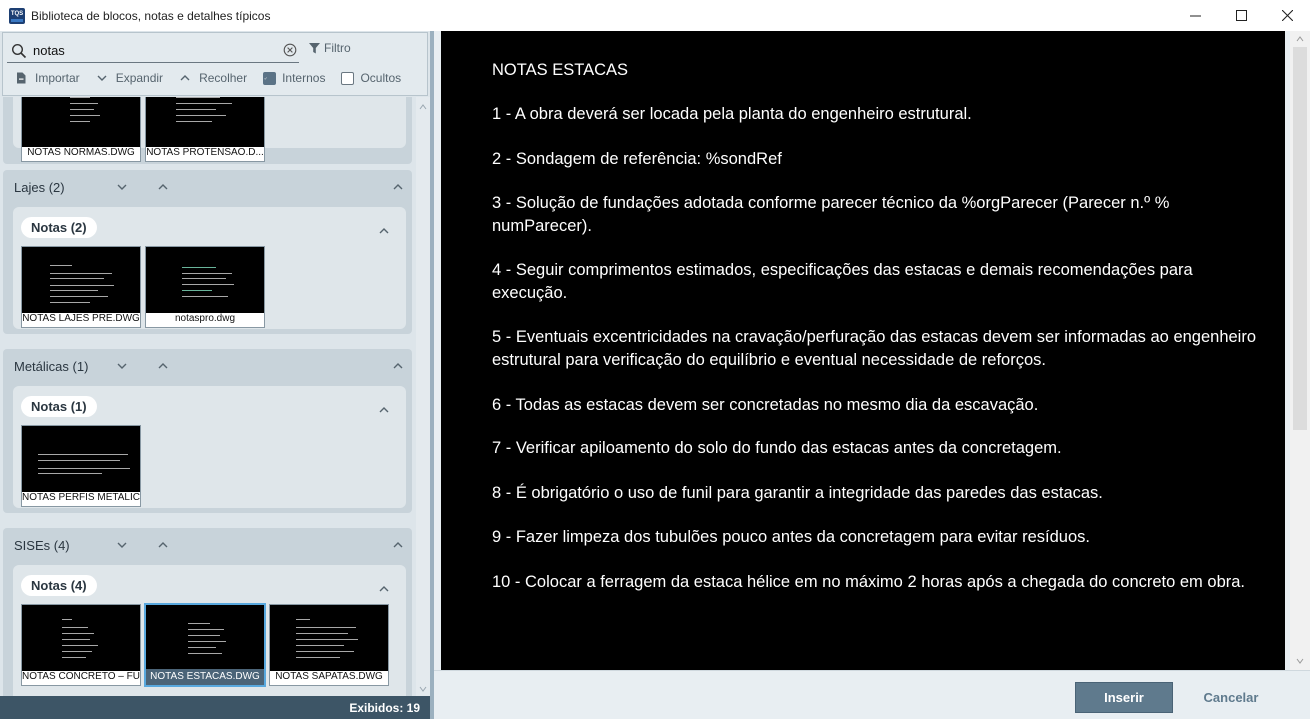 This screenshot has height=719, width=1310. Describe the element at coordinates (59, 227) in the screenshot. I see `subgroup-title: Notas (2)` at that location.